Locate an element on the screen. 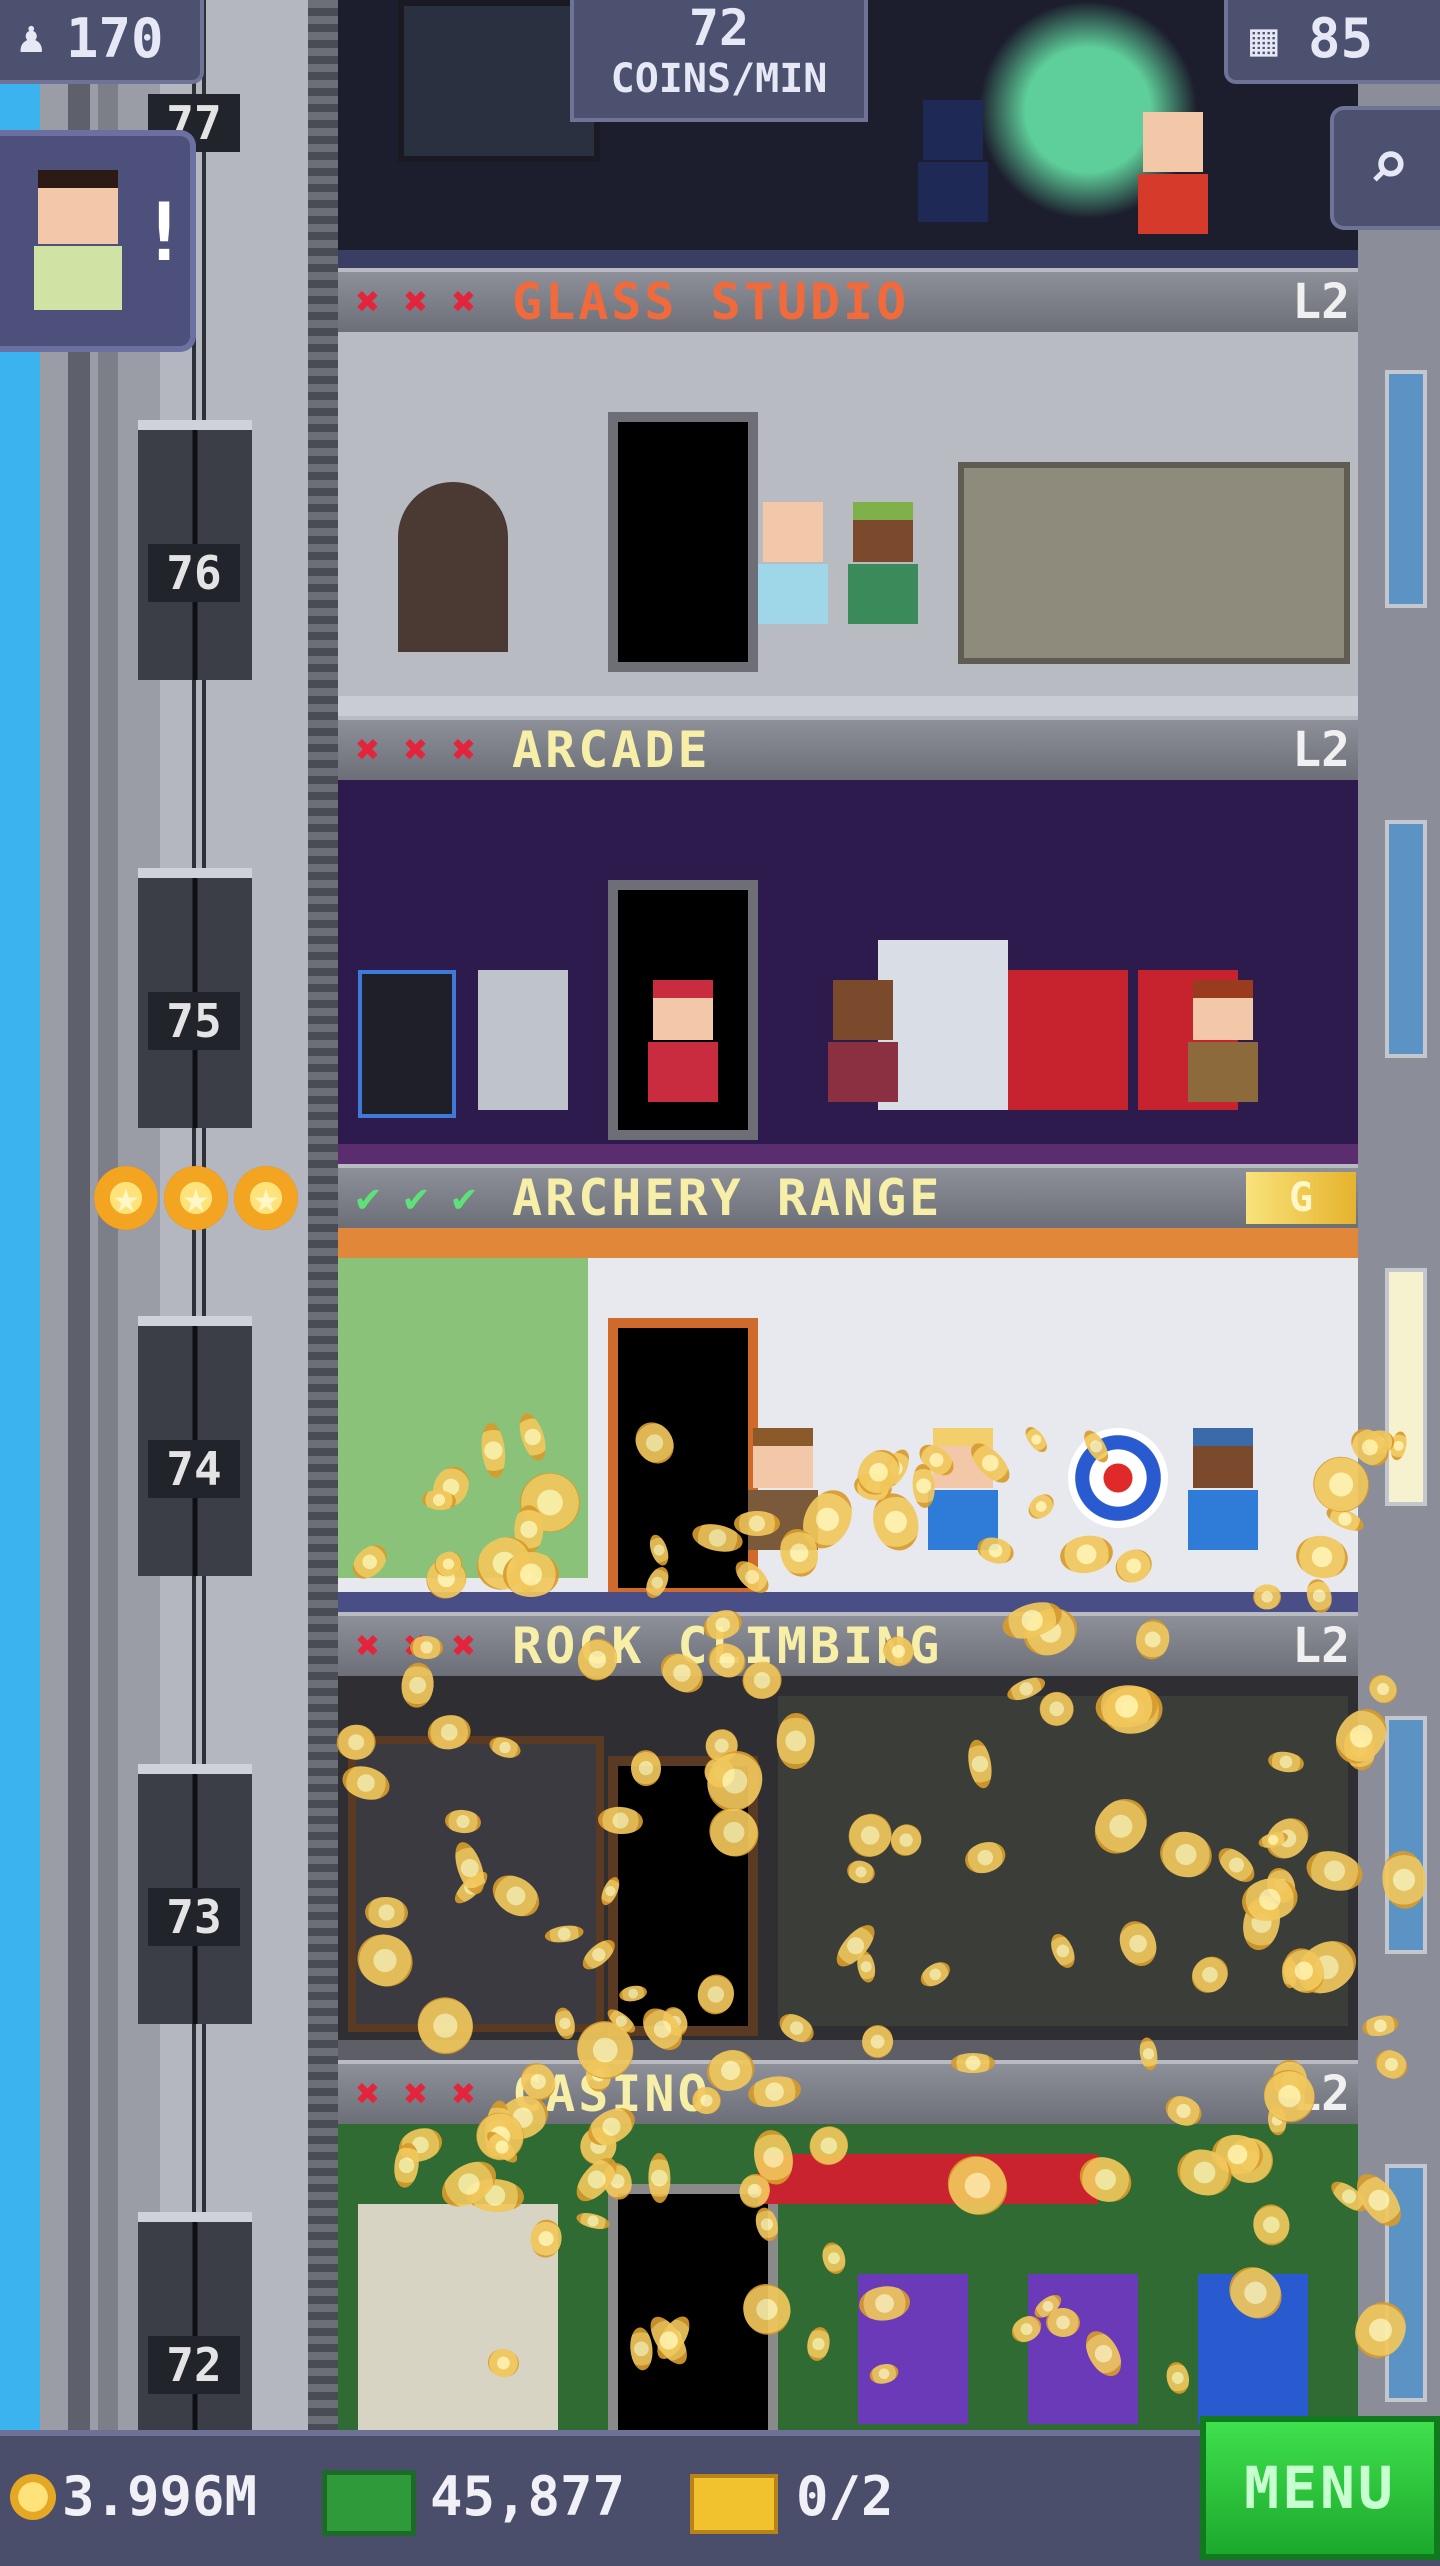 Image resolution: width=1440 pixels, height=2566 pixels. floor-header: ✖ ✖ ✖ GLASS STUDIO L2 is located at coordinates (848, 300).